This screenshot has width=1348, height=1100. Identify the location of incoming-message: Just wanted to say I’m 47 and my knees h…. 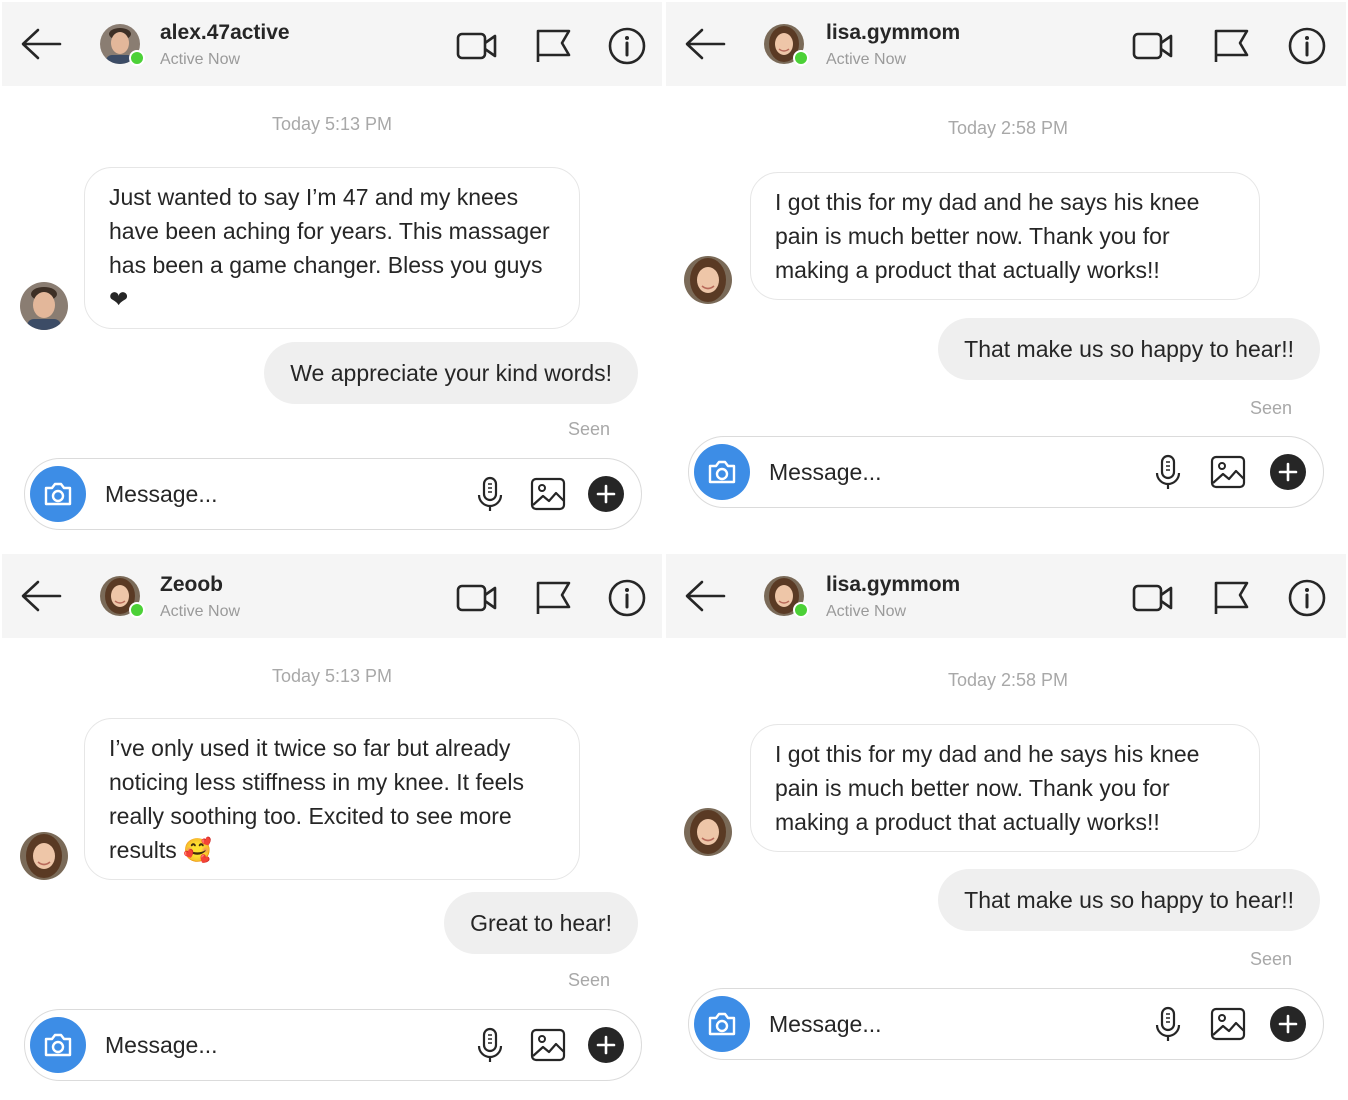
(332, 248).